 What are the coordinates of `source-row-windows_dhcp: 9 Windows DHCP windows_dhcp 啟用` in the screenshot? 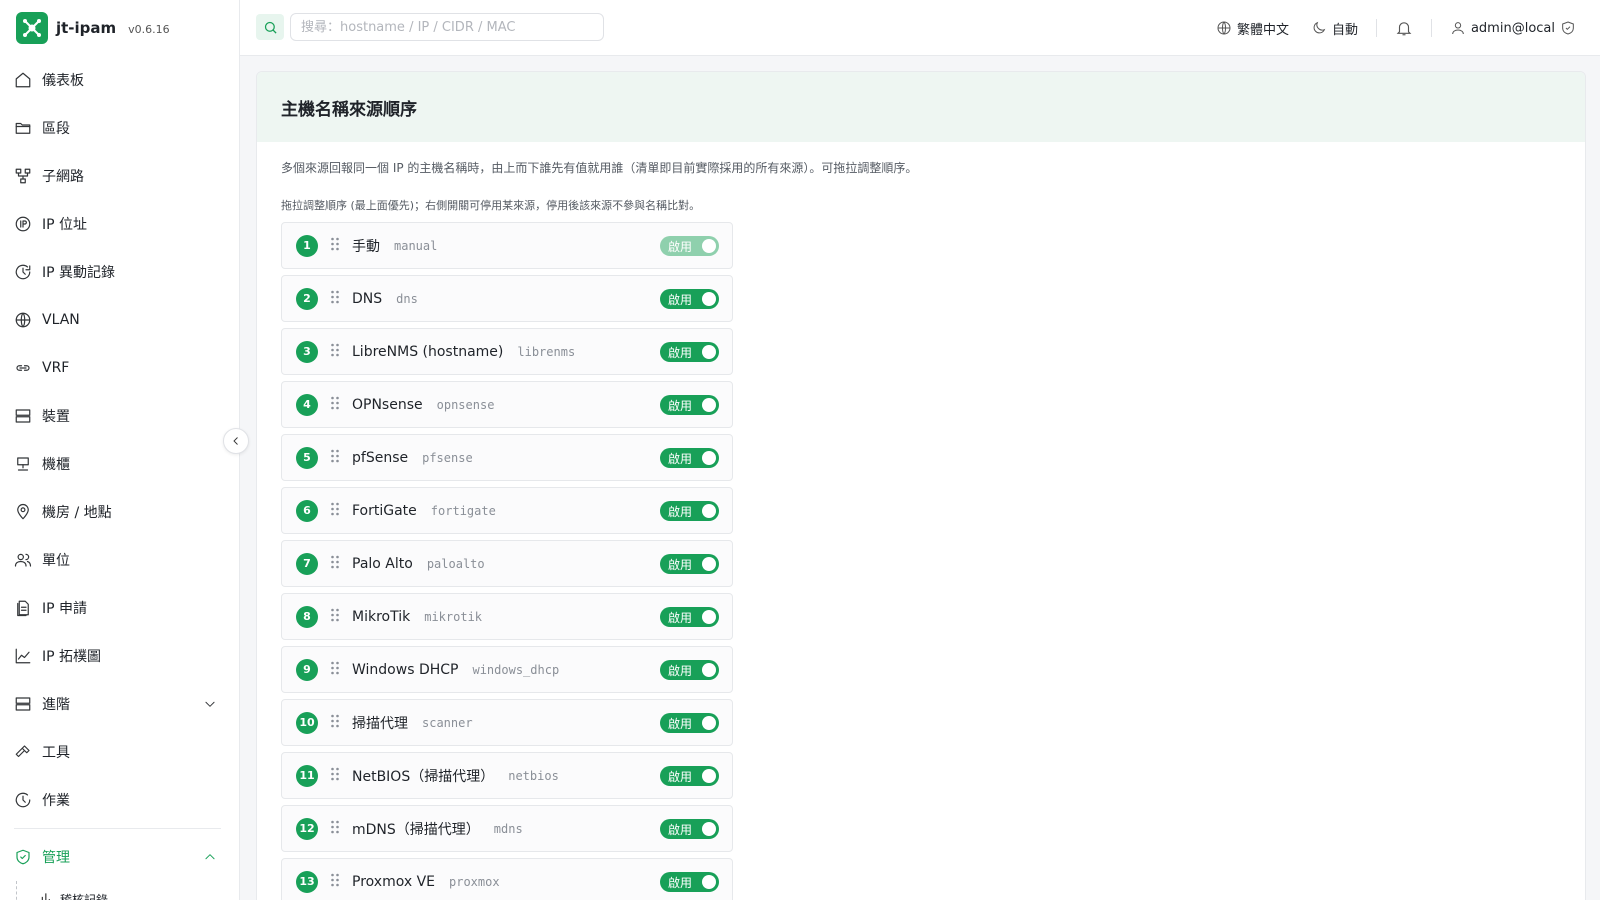 It's located at (507, 669).